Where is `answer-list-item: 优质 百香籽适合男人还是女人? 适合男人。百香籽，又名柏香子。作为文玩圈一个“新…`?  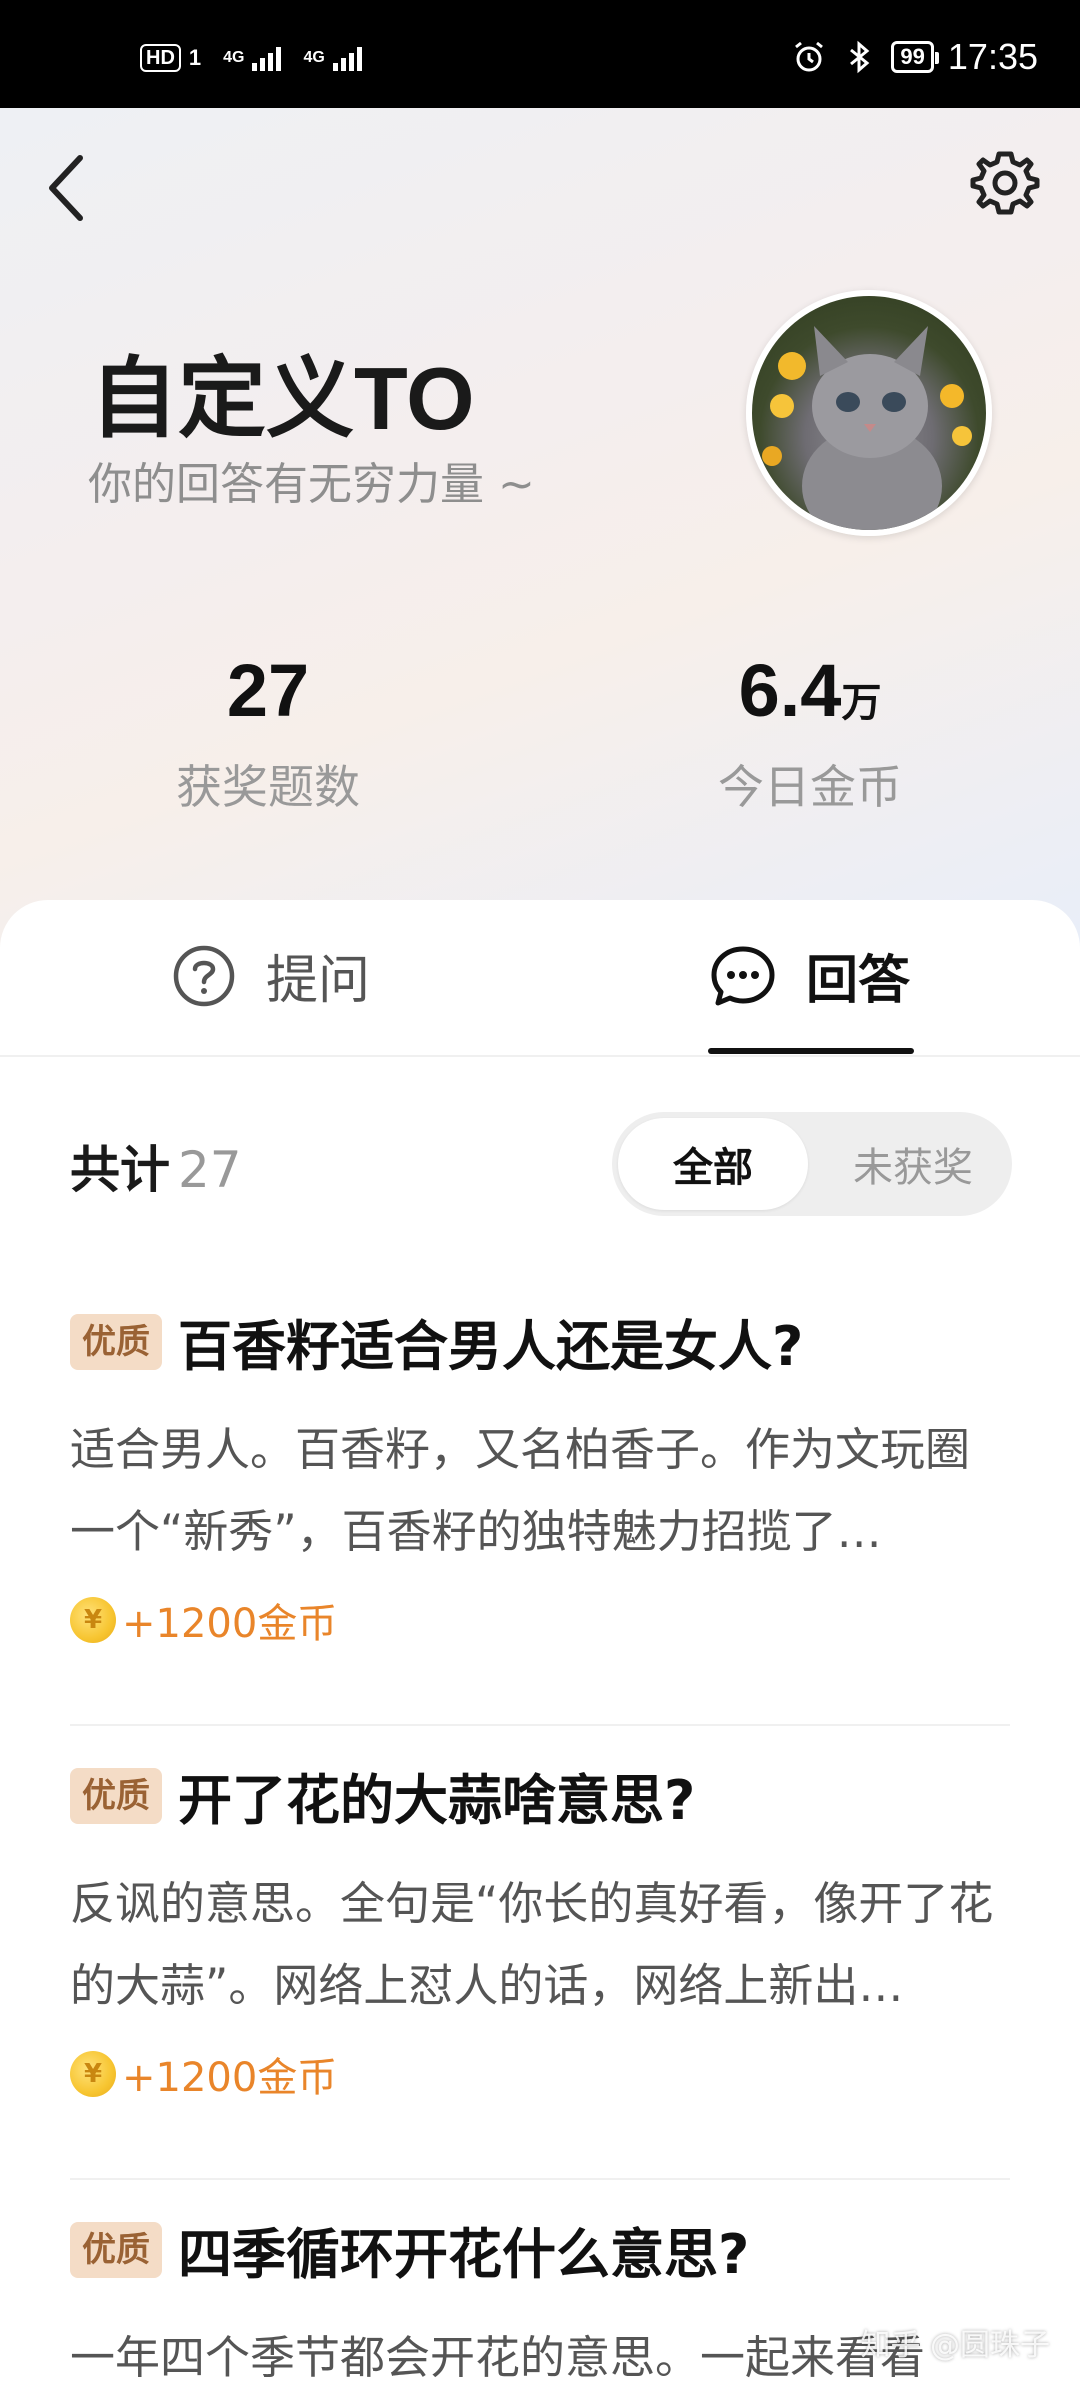
answer-list-item: 优质 百香籽适合男人还是女人? 适合男人。百香籽，又名柏香子。作为文玩圈一个“新… is located at coordinates (540, 1475).